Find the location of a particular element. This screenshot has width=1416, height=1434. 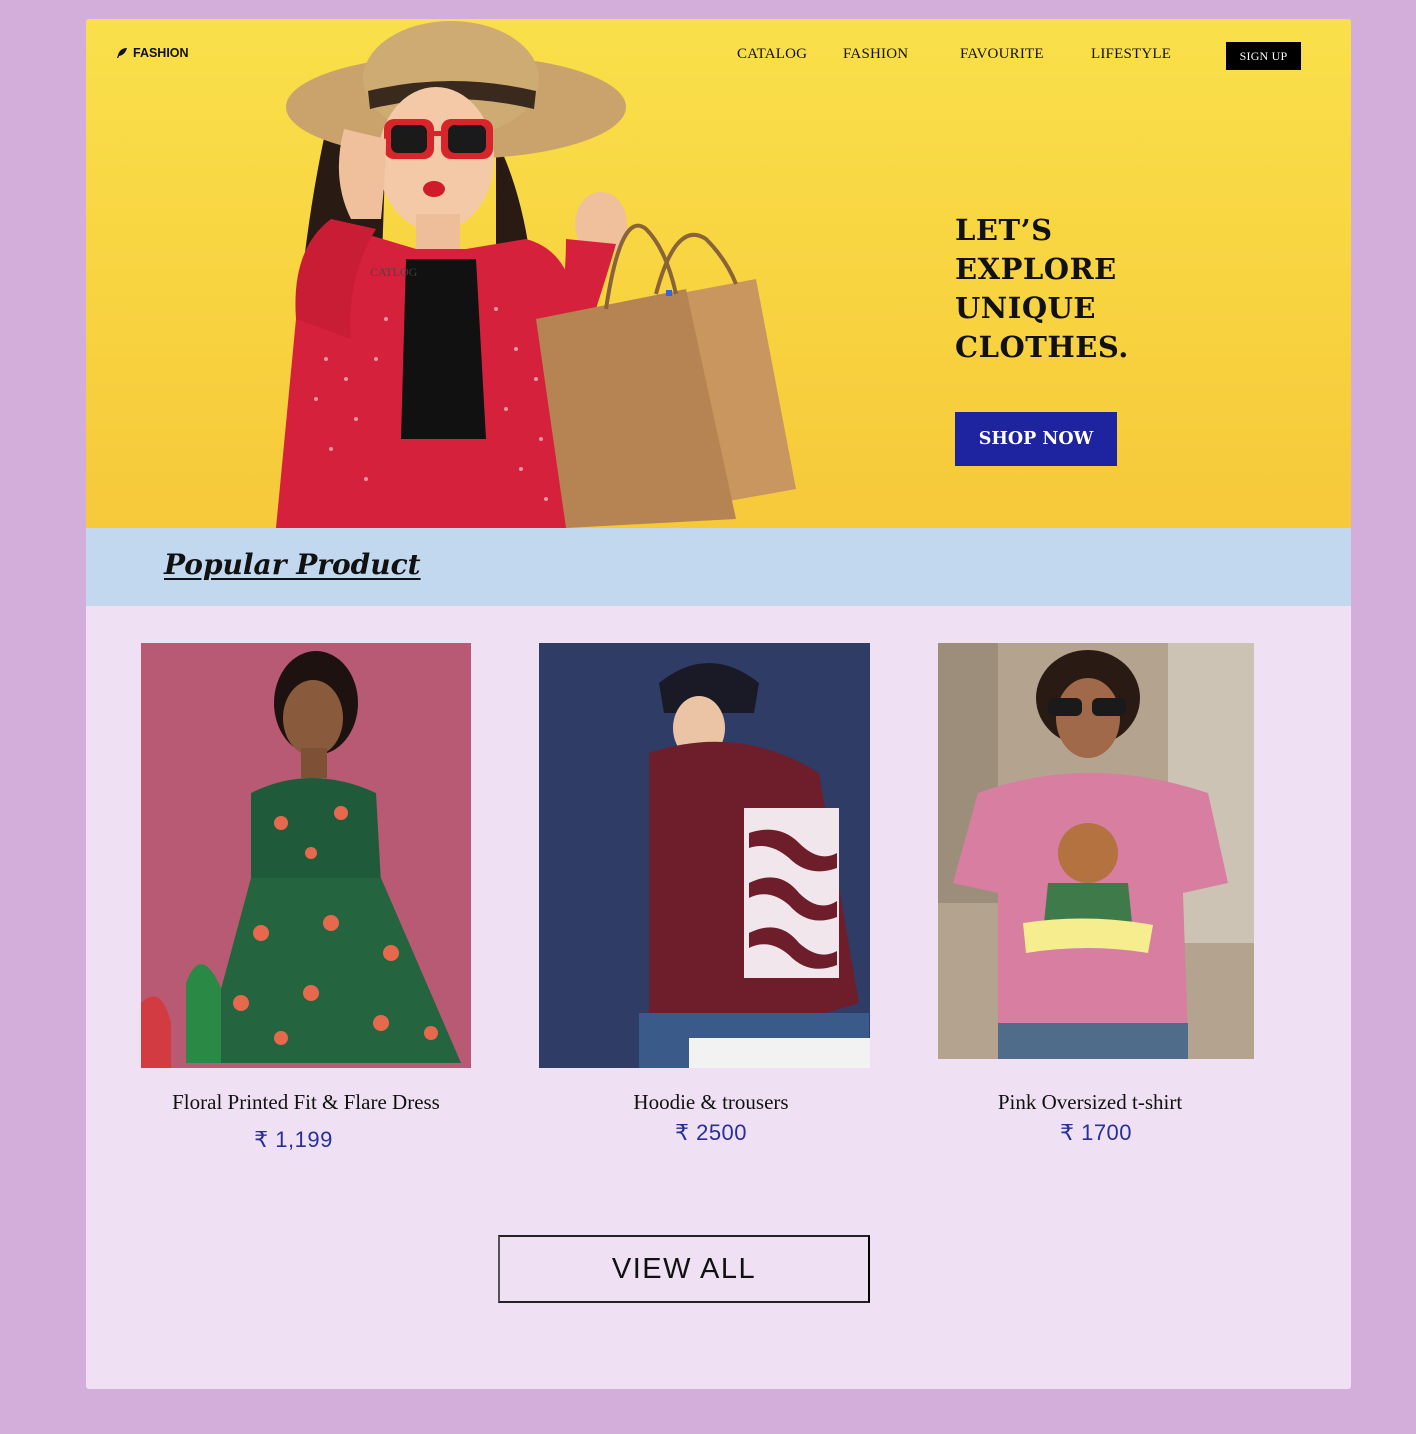

product-image-pink-tshirt is located at coordinates (1096, 851).